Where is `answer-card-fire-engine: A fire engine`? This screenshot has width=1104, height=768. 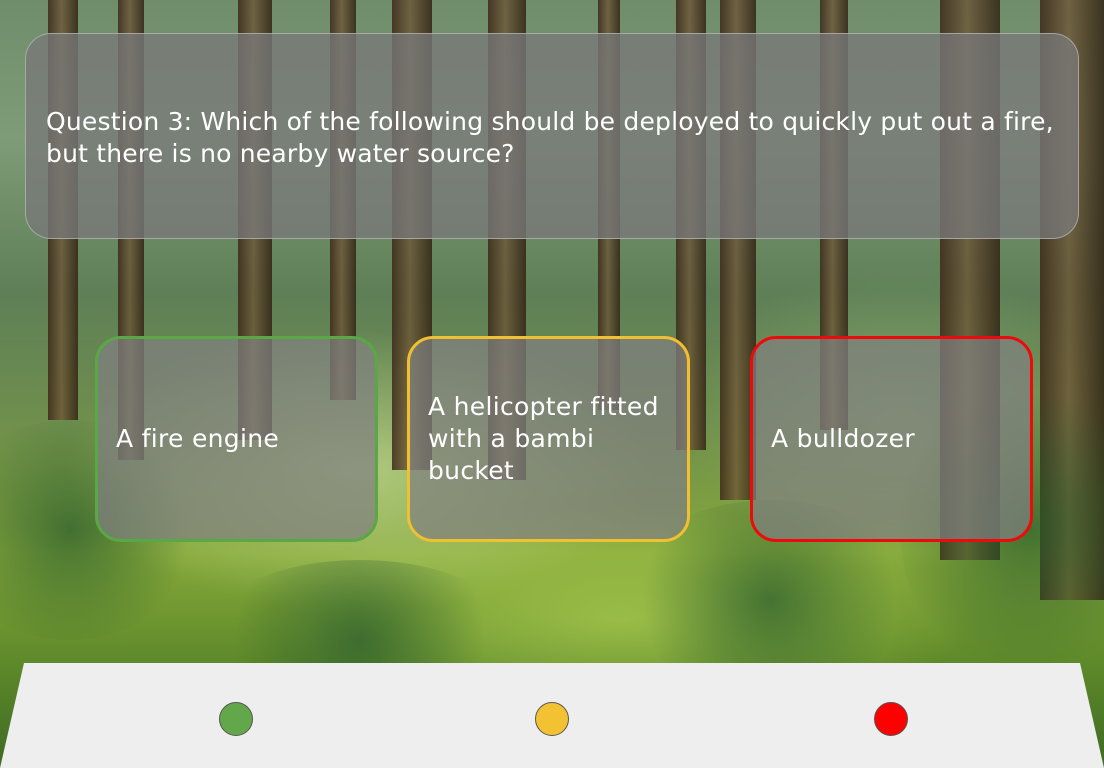
answer-card-fire-engine: A fire engine is located at coordinates (236, 439).